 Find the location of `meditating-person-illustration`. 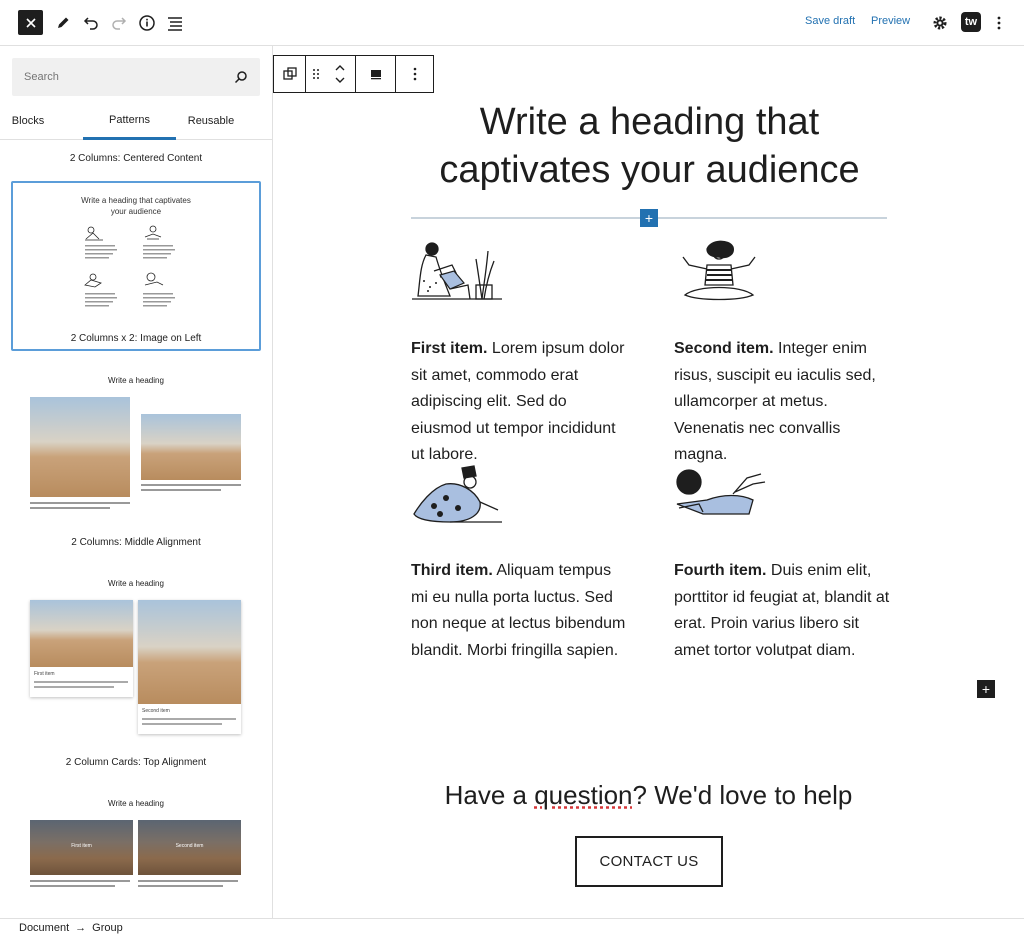

meditating-person-illustration is located at coordinates (719, 270).